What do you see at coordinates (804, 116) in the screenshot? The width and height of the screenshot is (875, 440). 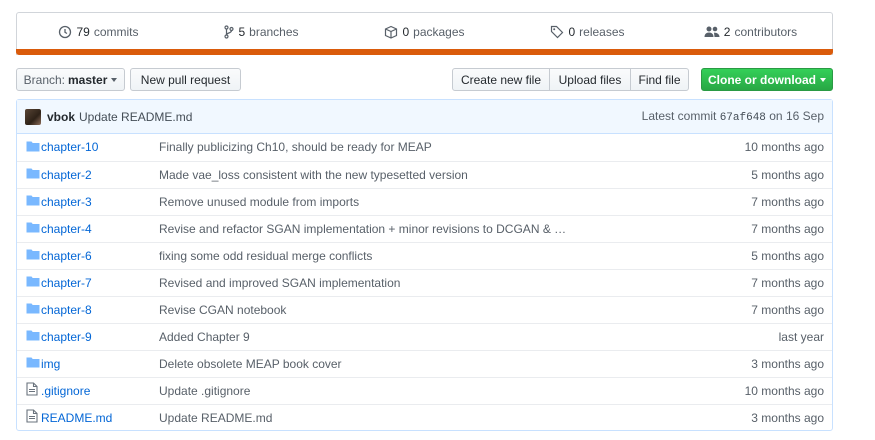 I see `commit-date: 16 Sep` at bounding box center [804, 116].